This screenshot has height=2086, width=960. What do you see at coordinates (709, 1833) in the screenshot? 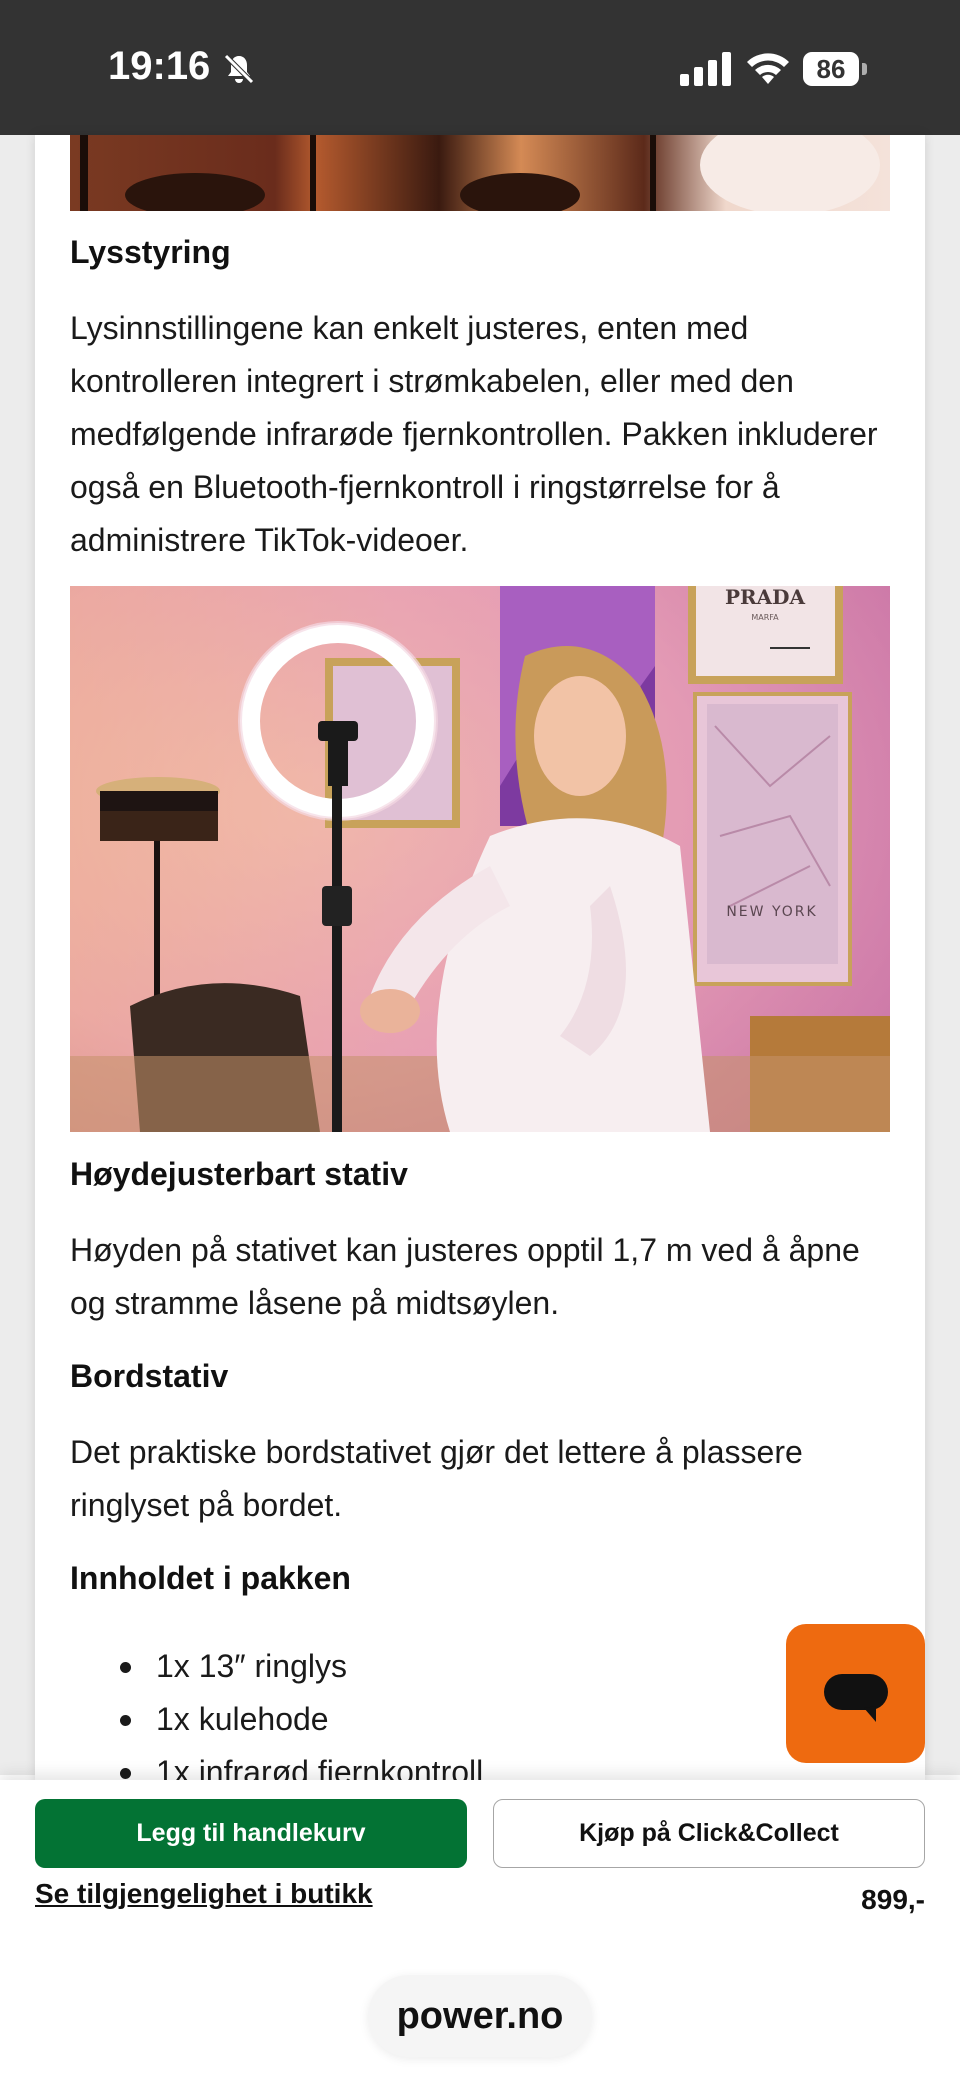
I see `click-collect-button: Kjøp på Click&Collect` at bounding box center [709, 1833].